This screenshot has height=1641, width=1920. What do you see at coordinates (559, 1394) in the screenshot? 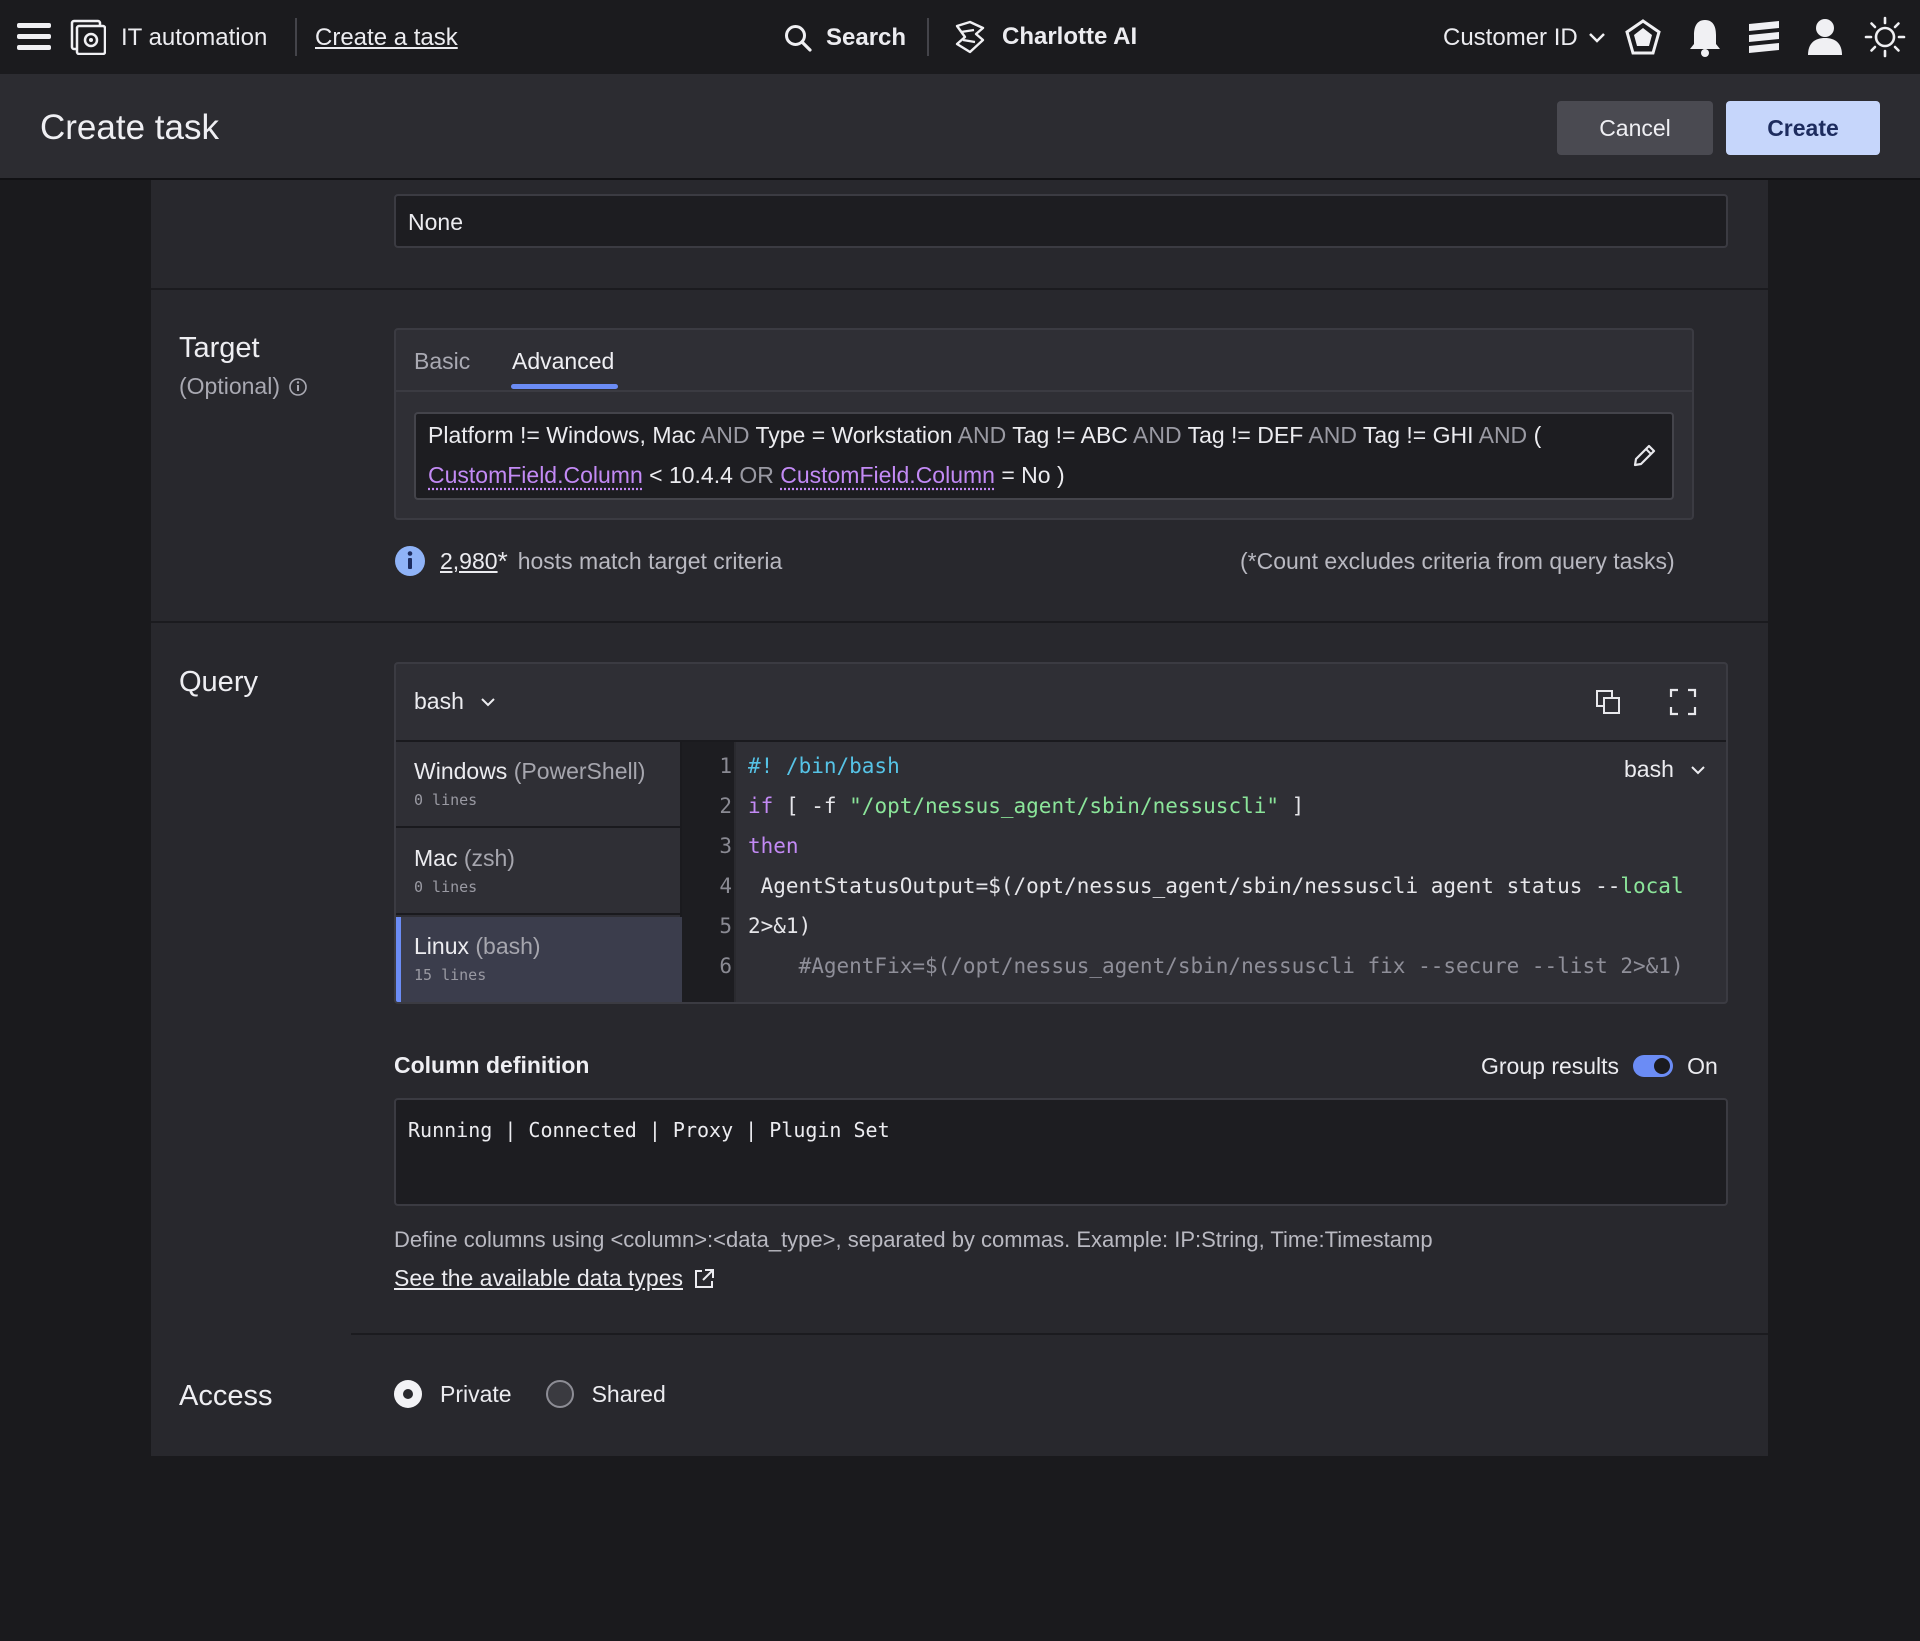
I see `radio-unchecked-circle` at bounding box center [559, 1394].